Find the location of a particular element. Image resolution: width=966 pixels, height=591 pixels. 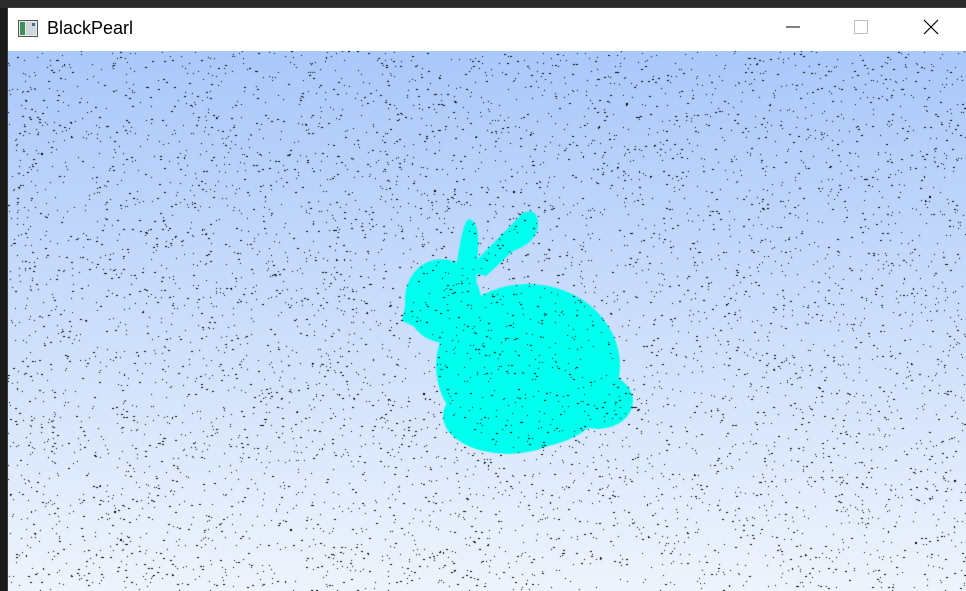

maximize-icon is located at coordinates (861, 29).